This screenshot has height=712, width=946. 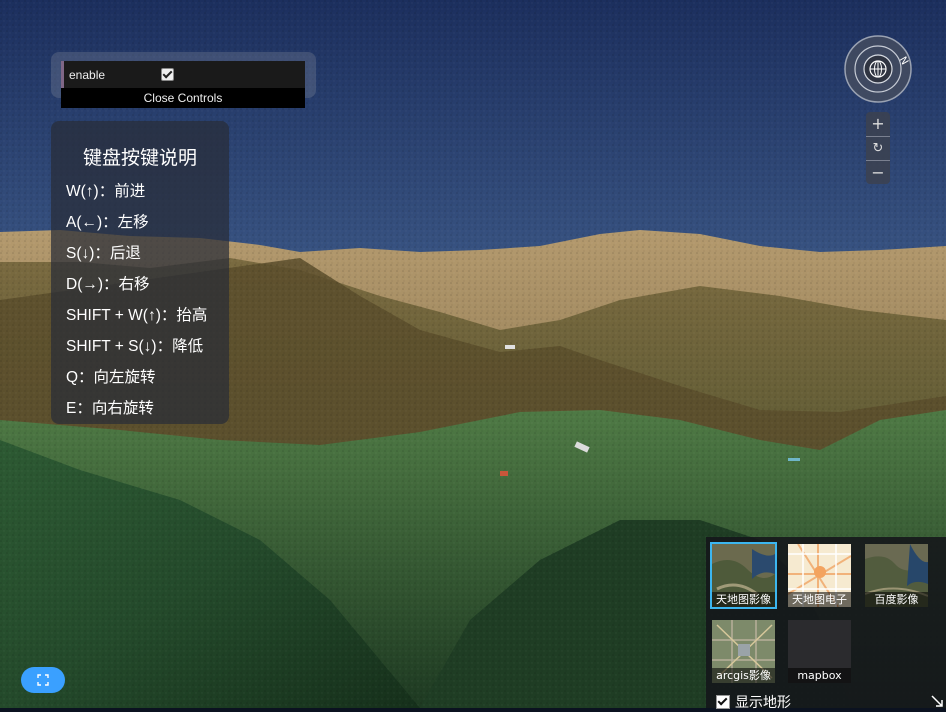 I want to click on basemap-baidu-imagery: 百度影像, so click(x=896, y=575).